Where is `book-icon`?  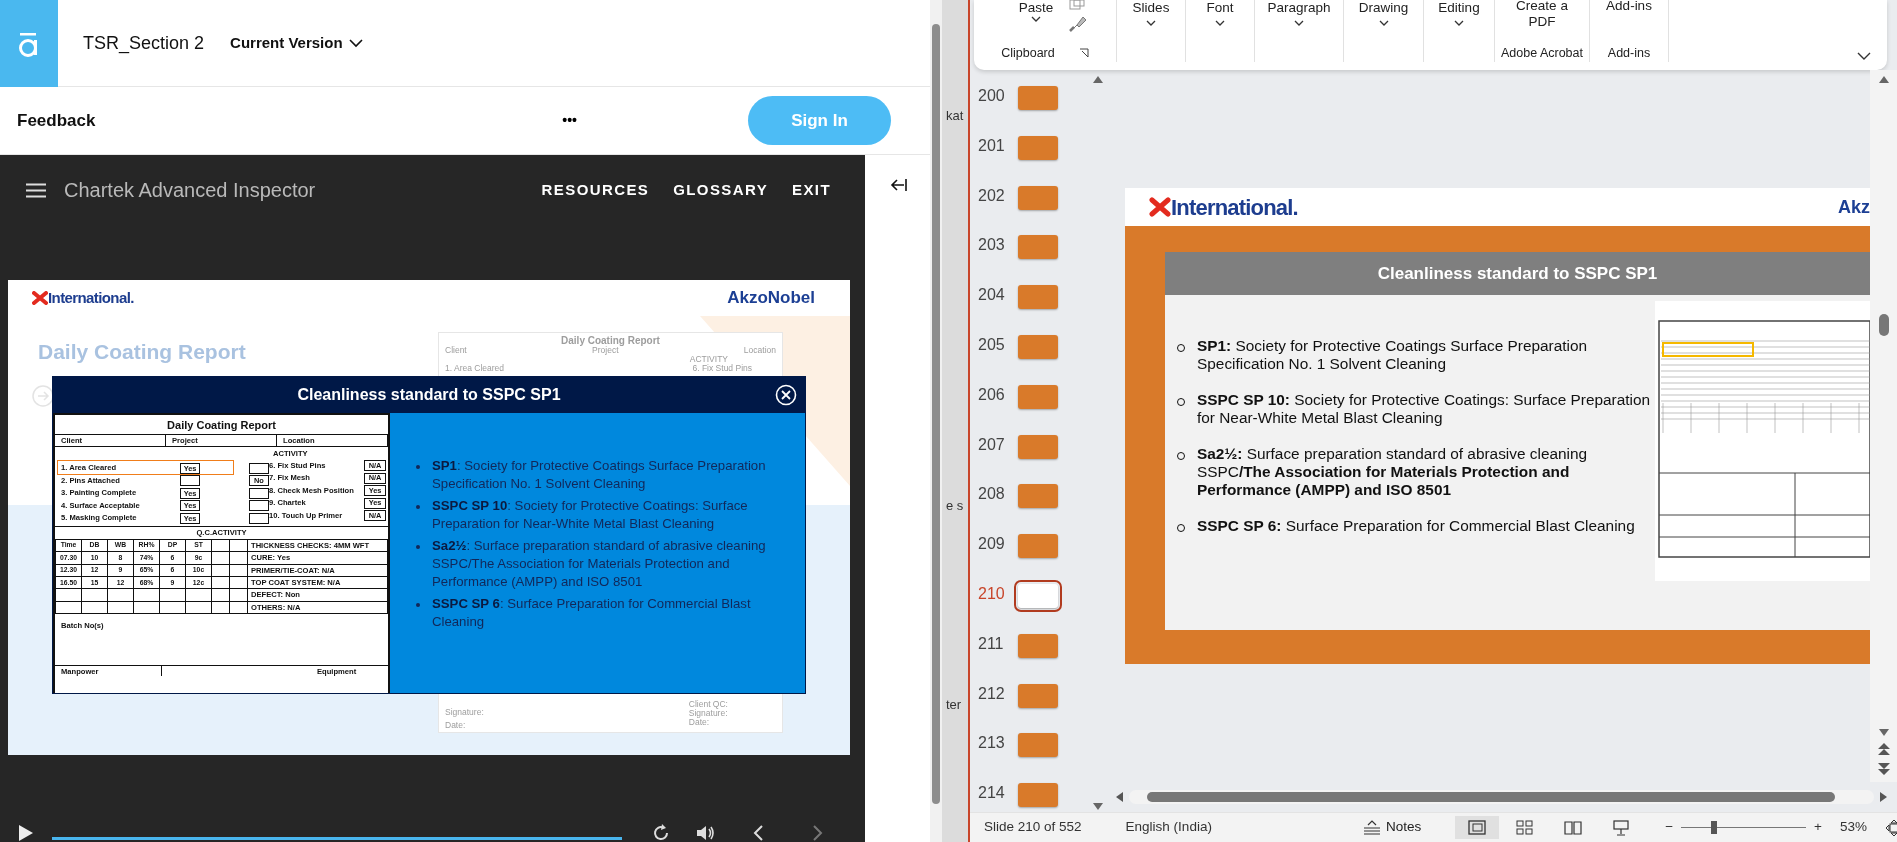
book-icon is located at coordinates (1573, 827).